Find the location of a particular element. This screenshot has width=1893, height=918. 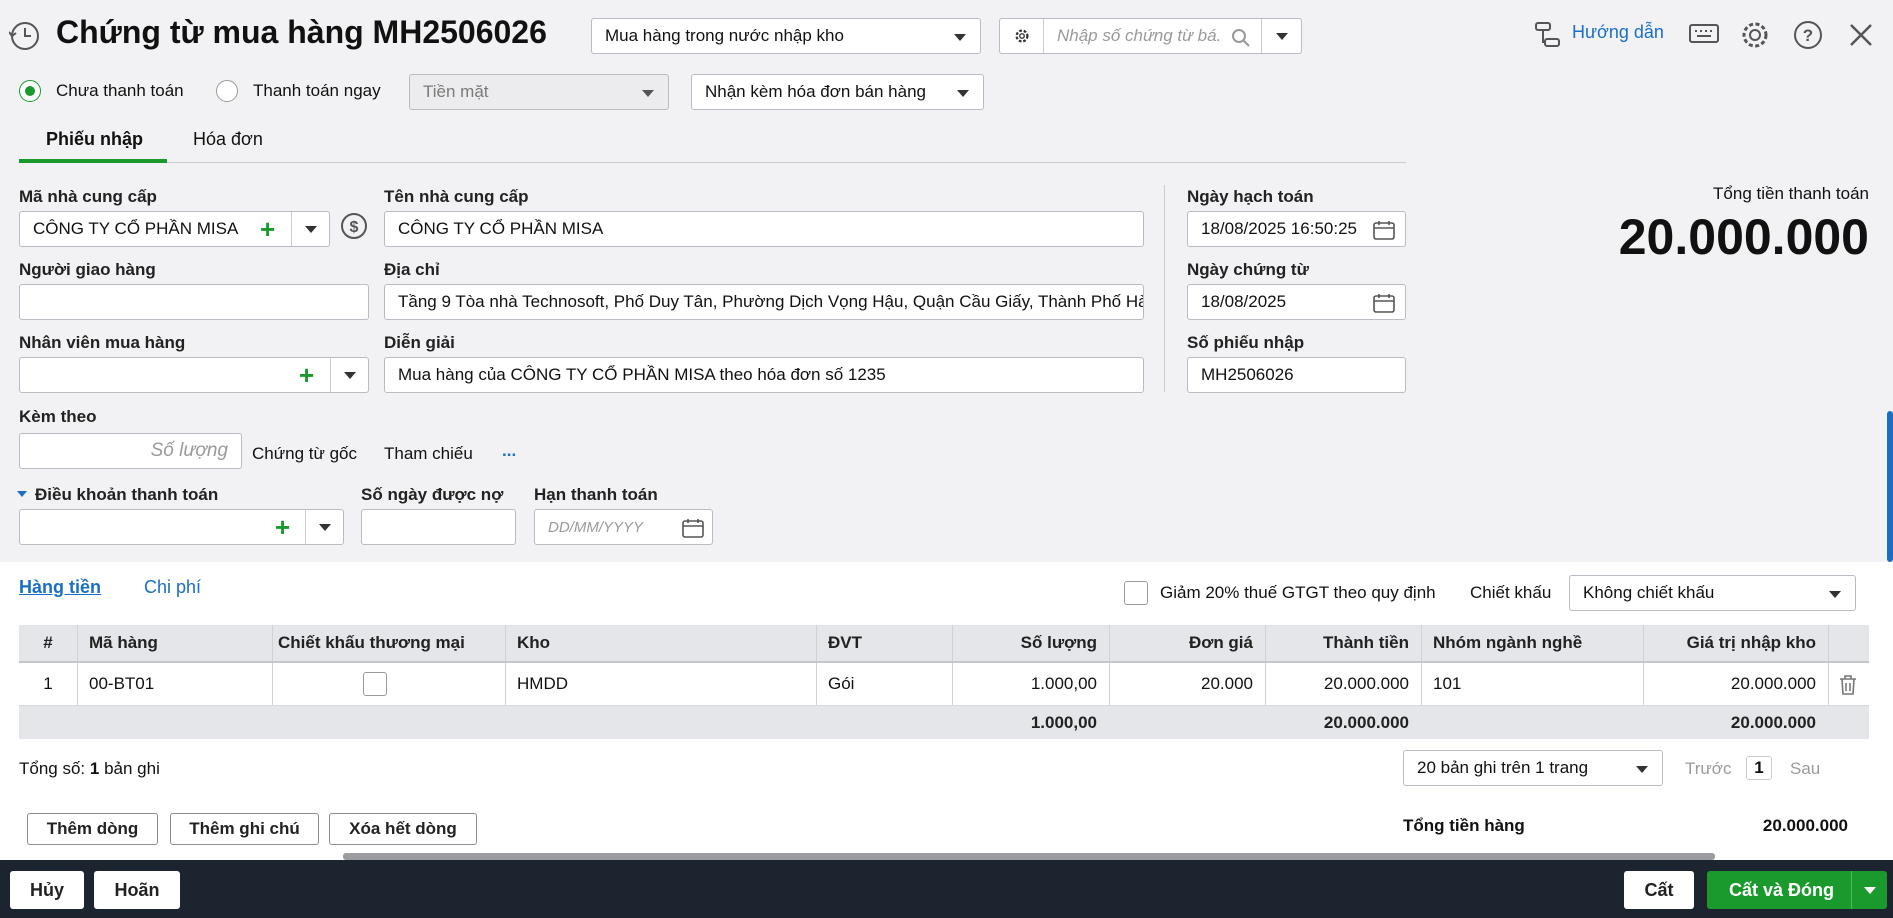

credit-days-label: Số ngày được nợ is located at coordinates (432, 494).